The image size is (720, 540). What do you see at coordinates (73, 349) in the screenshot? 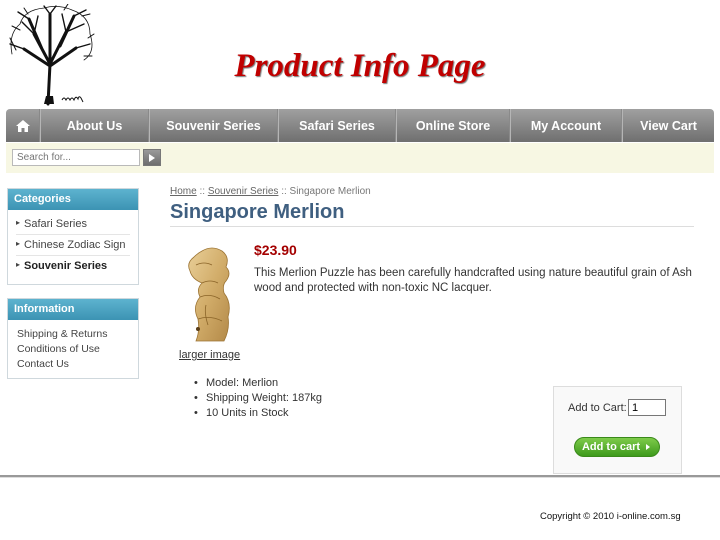
I see `info-link-conditions-of-use: Conditions of Use` at bounding box center [73, 349].